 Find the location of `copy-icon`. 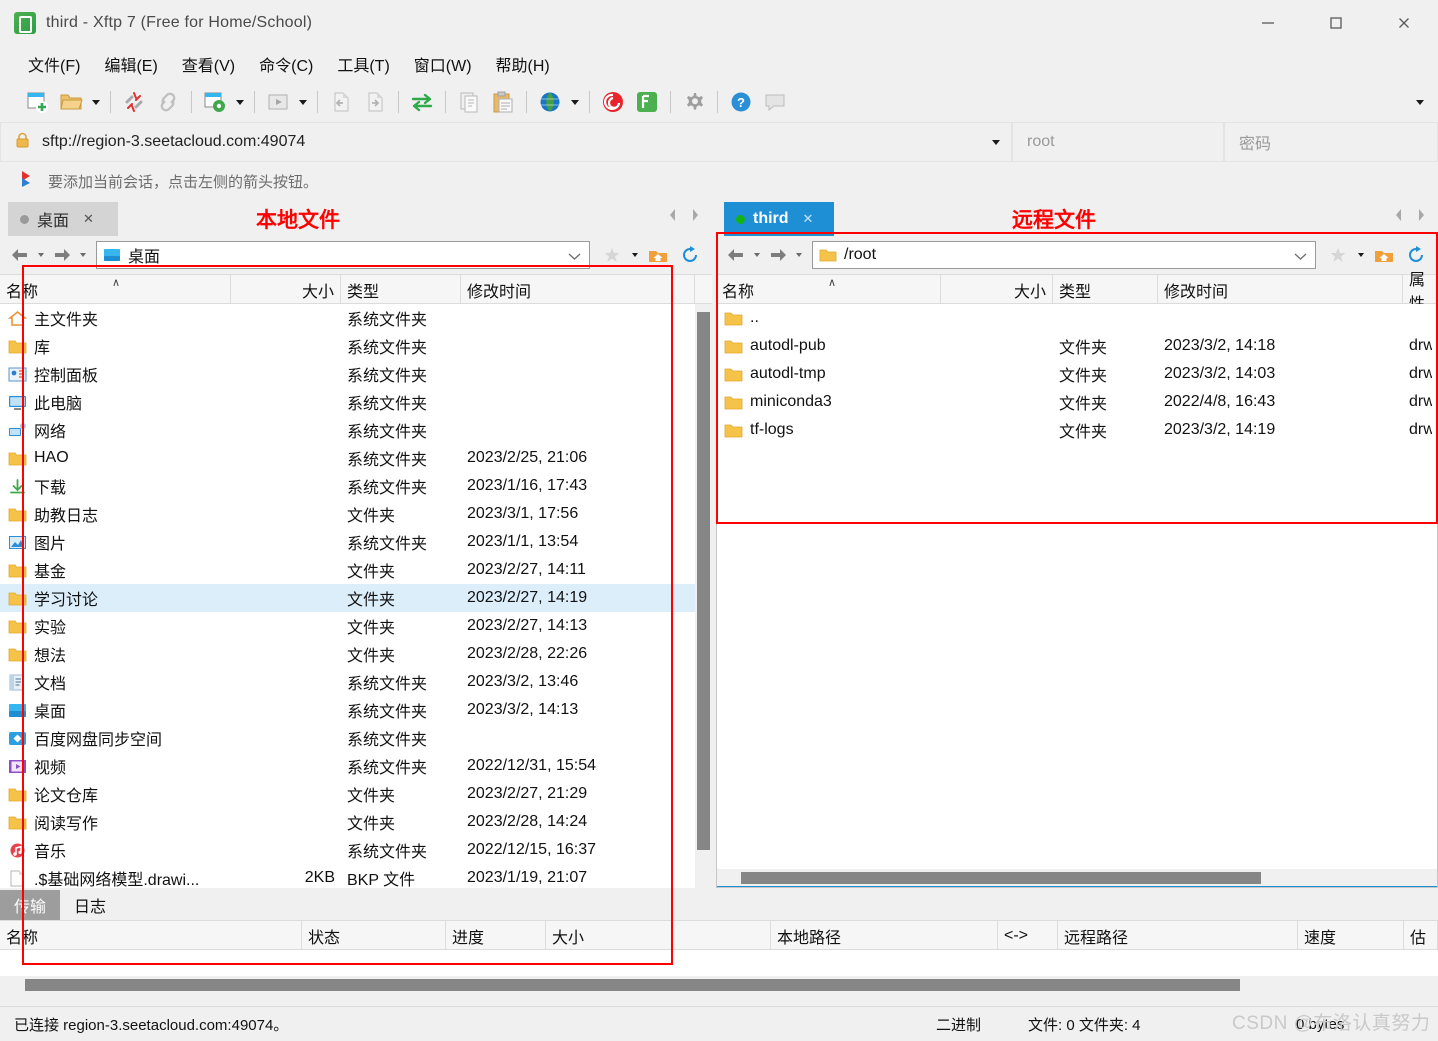

copy-icon is located at coordinates (469, 102).